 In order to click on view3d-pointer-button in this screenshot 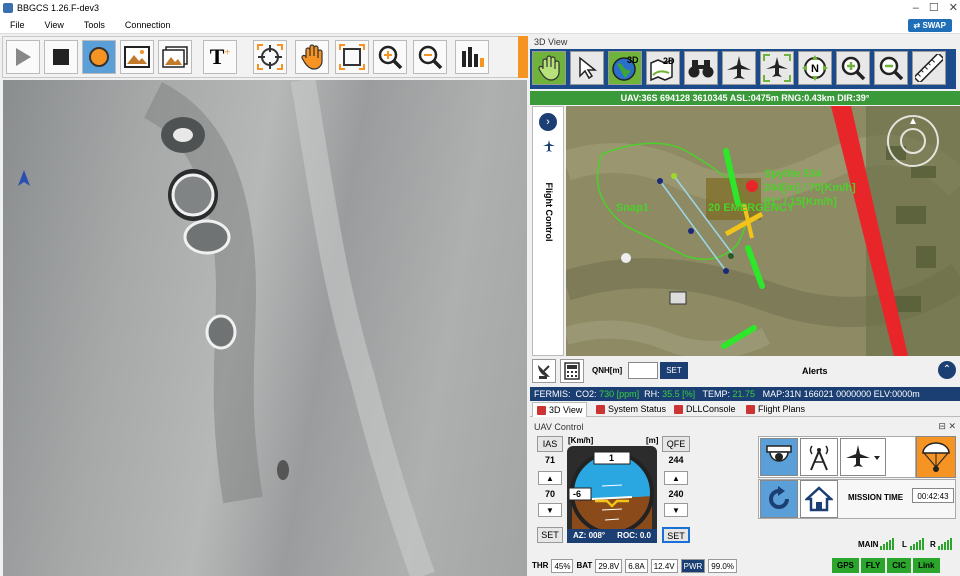, I will do `click(587, 68)`.